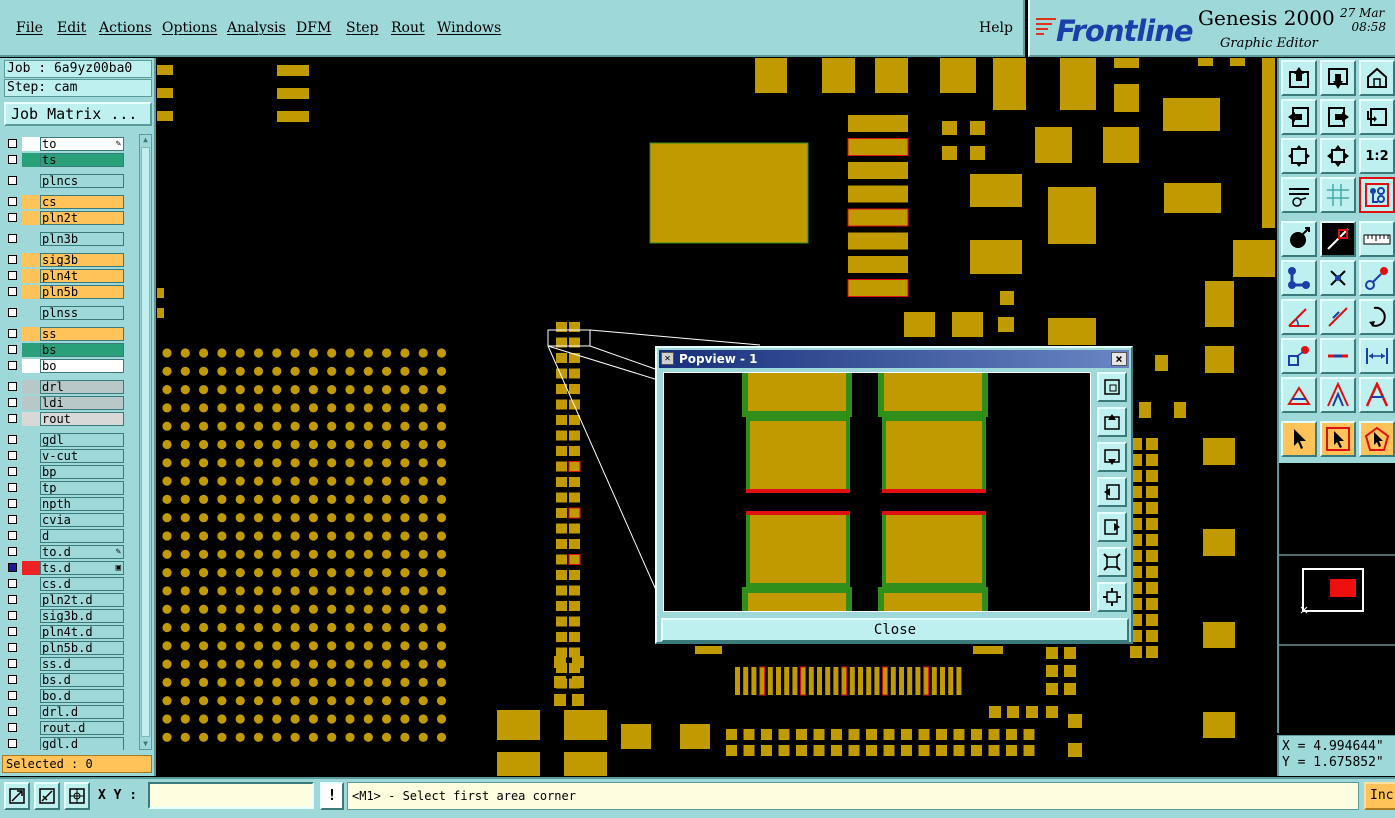 The image size is (1395, 818). Describe the element at coordinates (82, 680) in the screenshot. I see `layer-name: bs.d` at that location.